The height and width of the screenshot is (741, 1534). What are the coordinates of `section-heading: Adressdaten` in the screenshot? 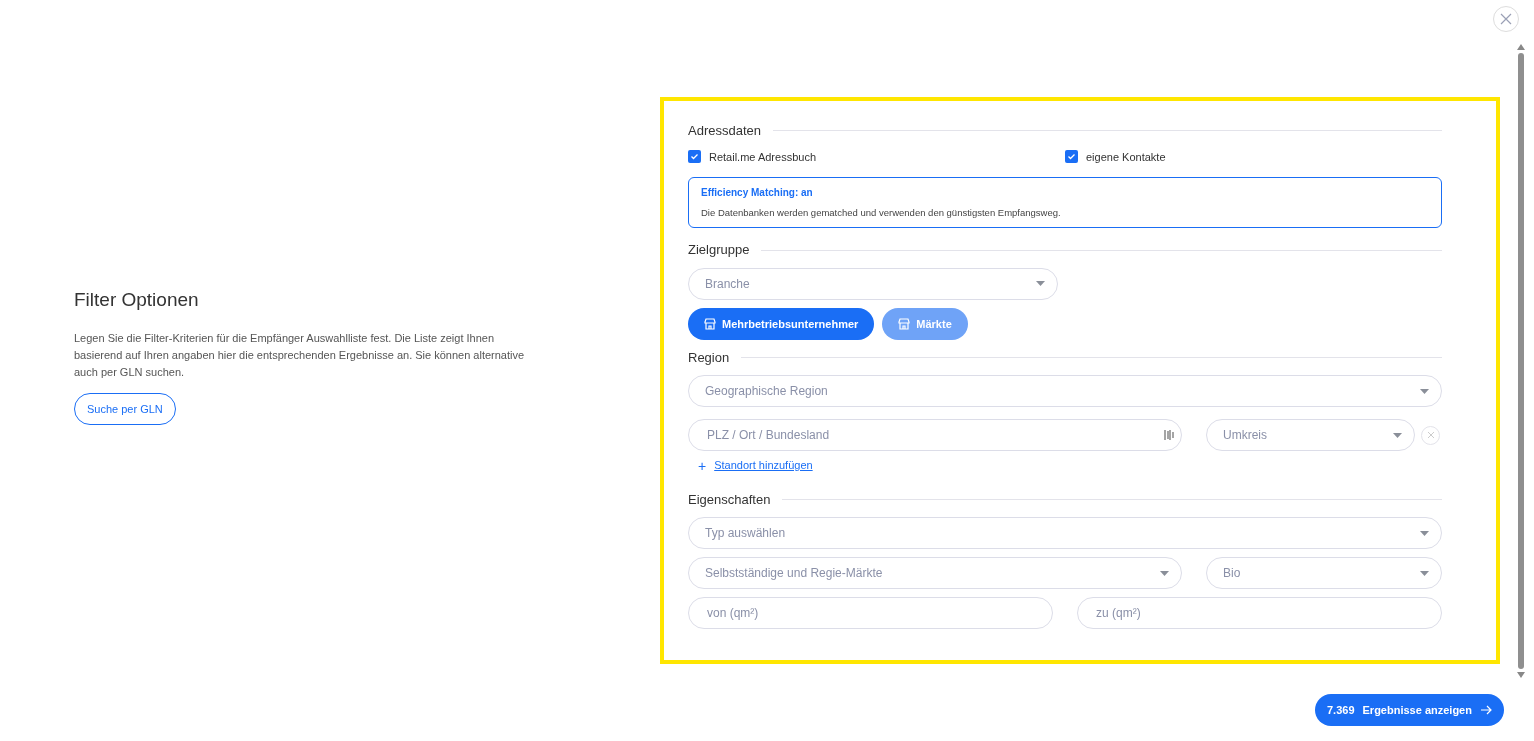 It's located at (724, 131).